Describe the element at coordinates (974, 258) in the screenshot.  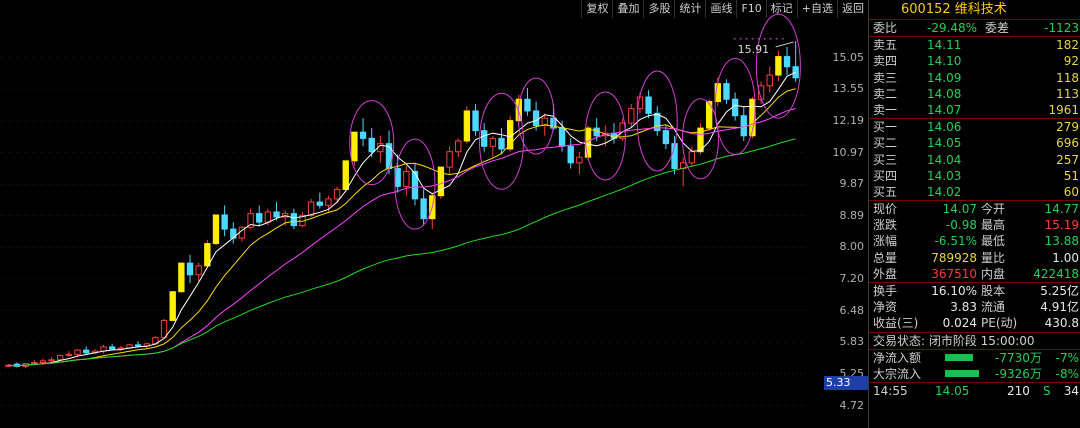
I see `quote-row: 总量 789928 量比 1.00` at that location.